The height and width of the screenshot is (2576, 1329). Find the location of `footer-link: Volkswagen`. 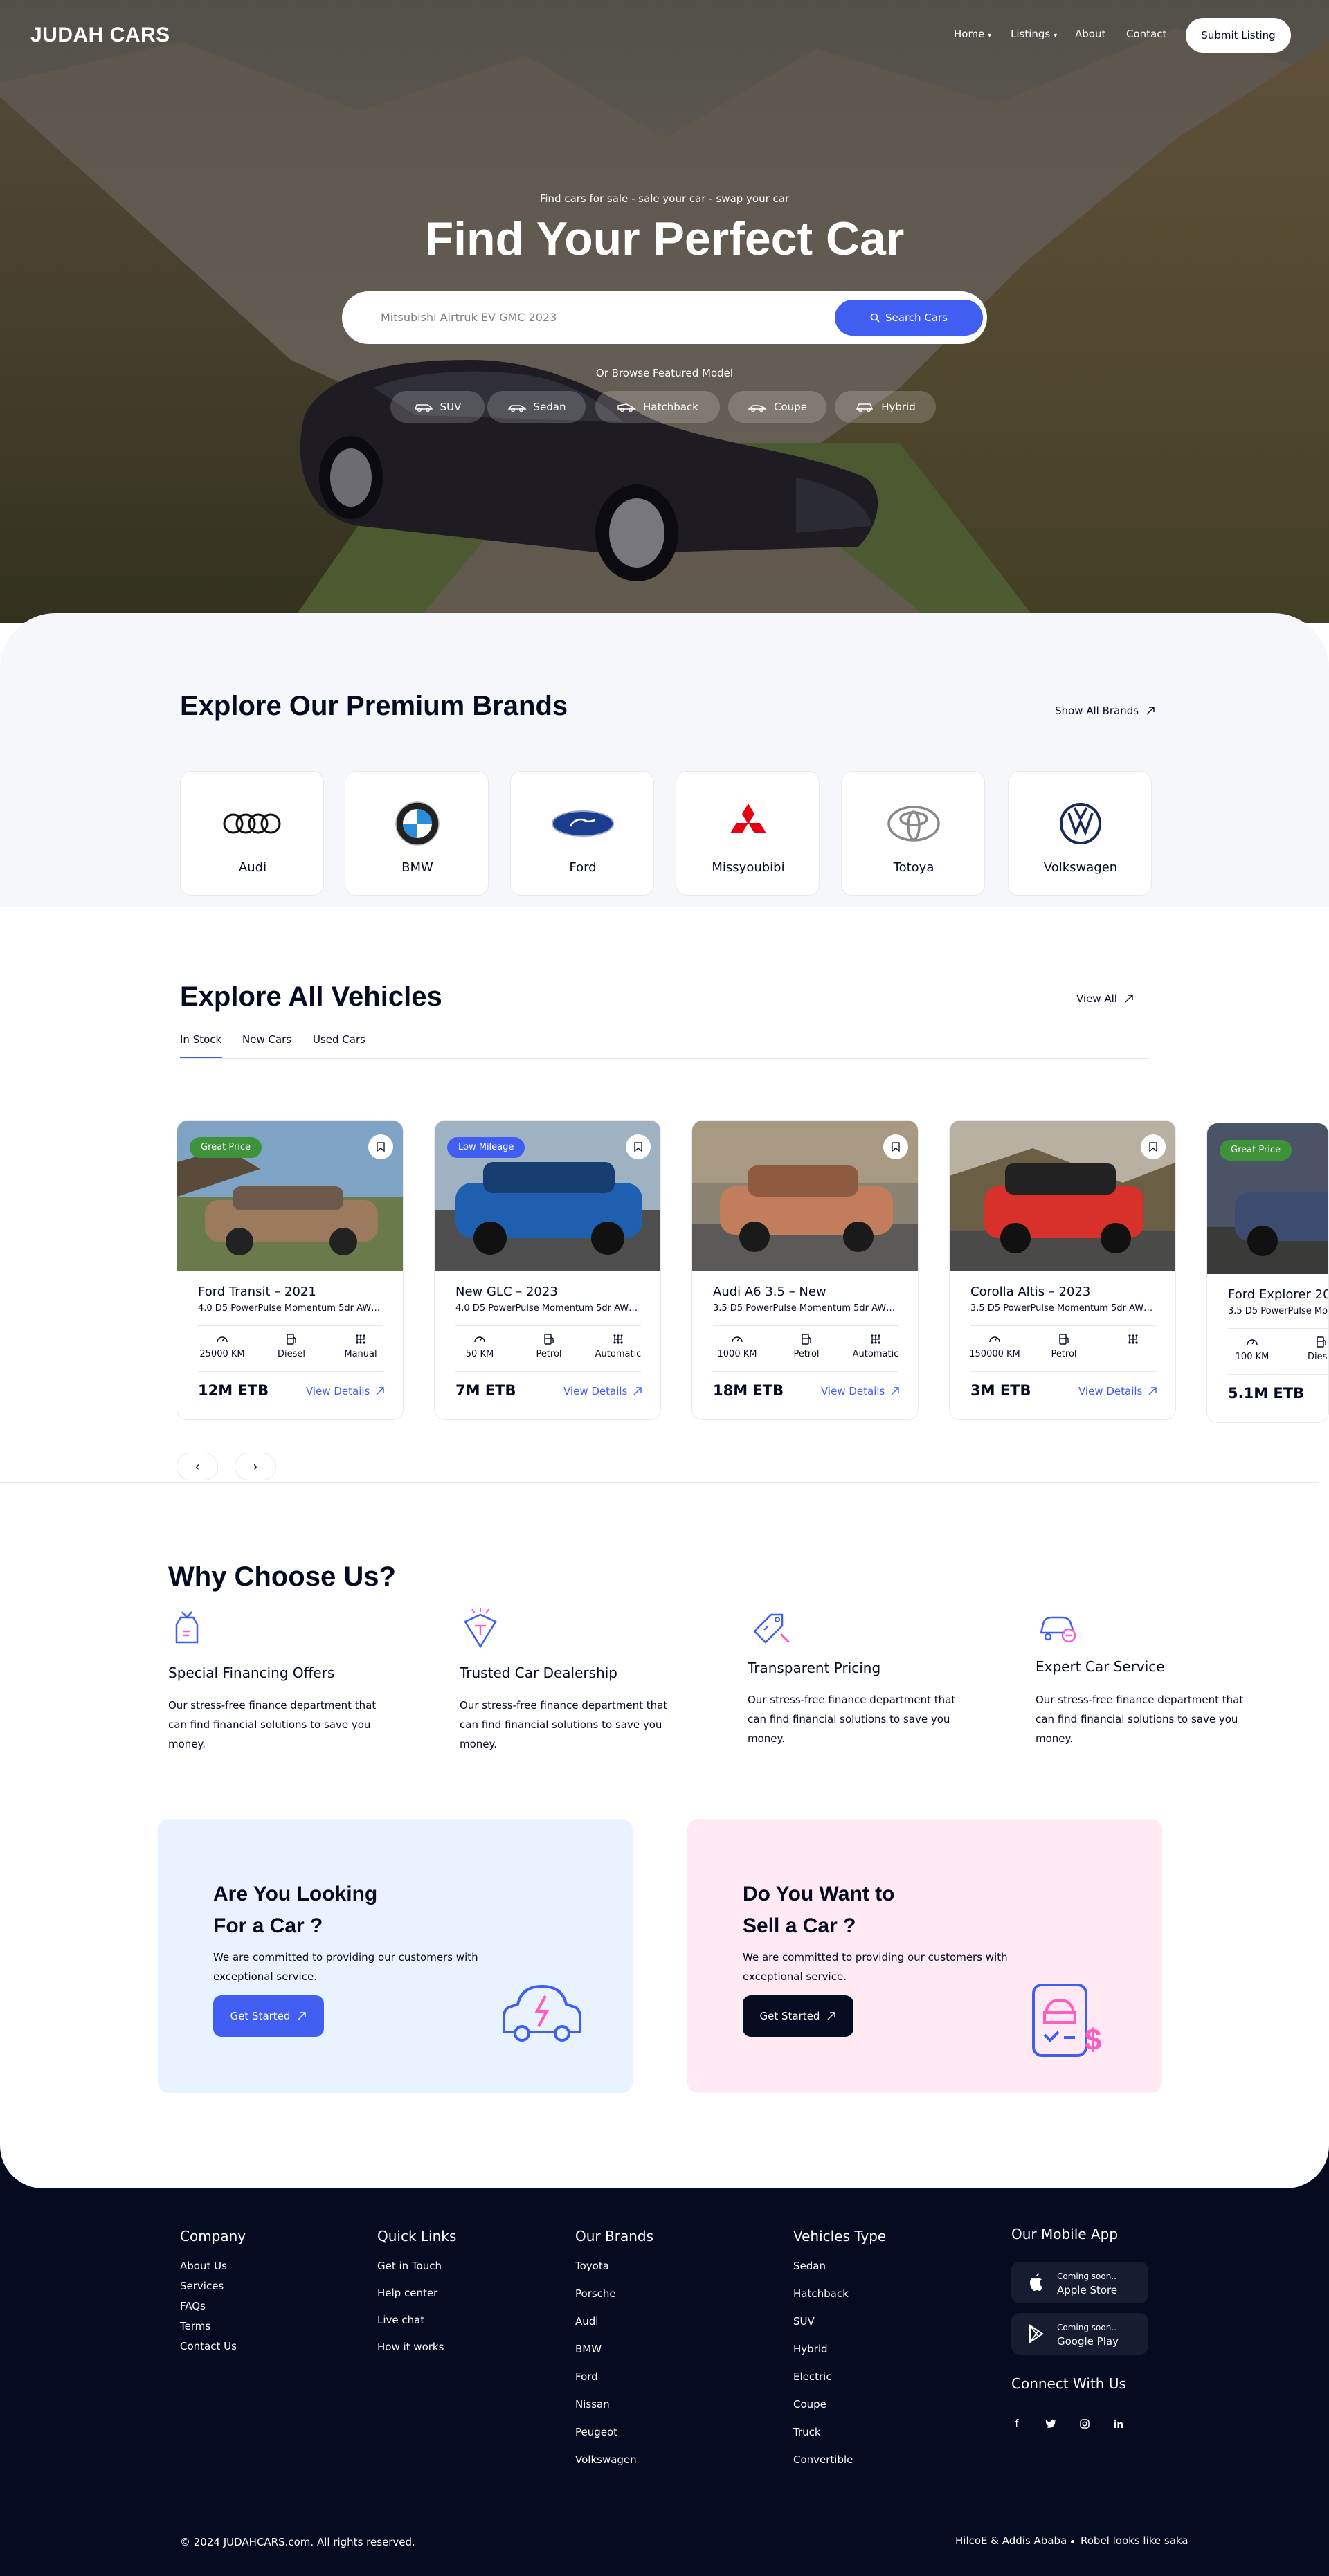

footer-link: Volkswagen is located at coordinates (606, 2459).